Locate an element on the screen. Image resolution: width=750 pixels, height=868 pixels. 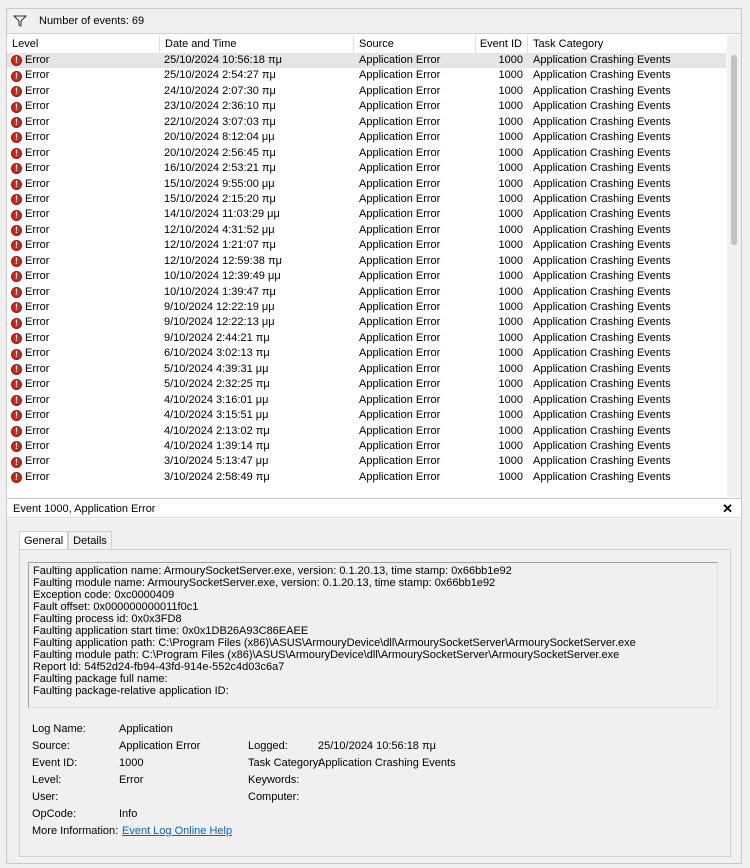
date-cell: 10/10/2024 12:39:49 μμ is located at coordinates (222, 276).